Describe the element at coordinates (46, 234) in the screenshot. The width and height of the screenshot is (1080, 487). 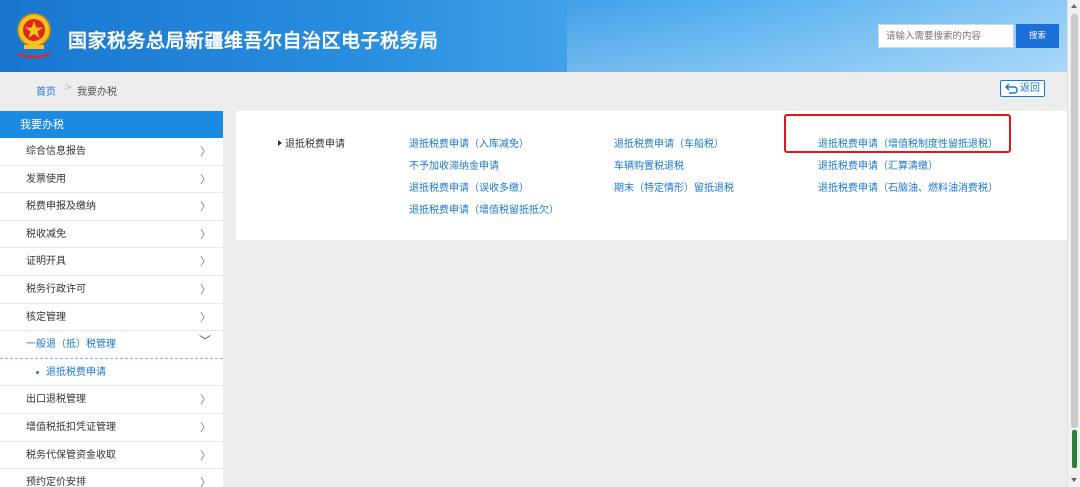
I see `sidebar-item-label: 税收减免` at that location.